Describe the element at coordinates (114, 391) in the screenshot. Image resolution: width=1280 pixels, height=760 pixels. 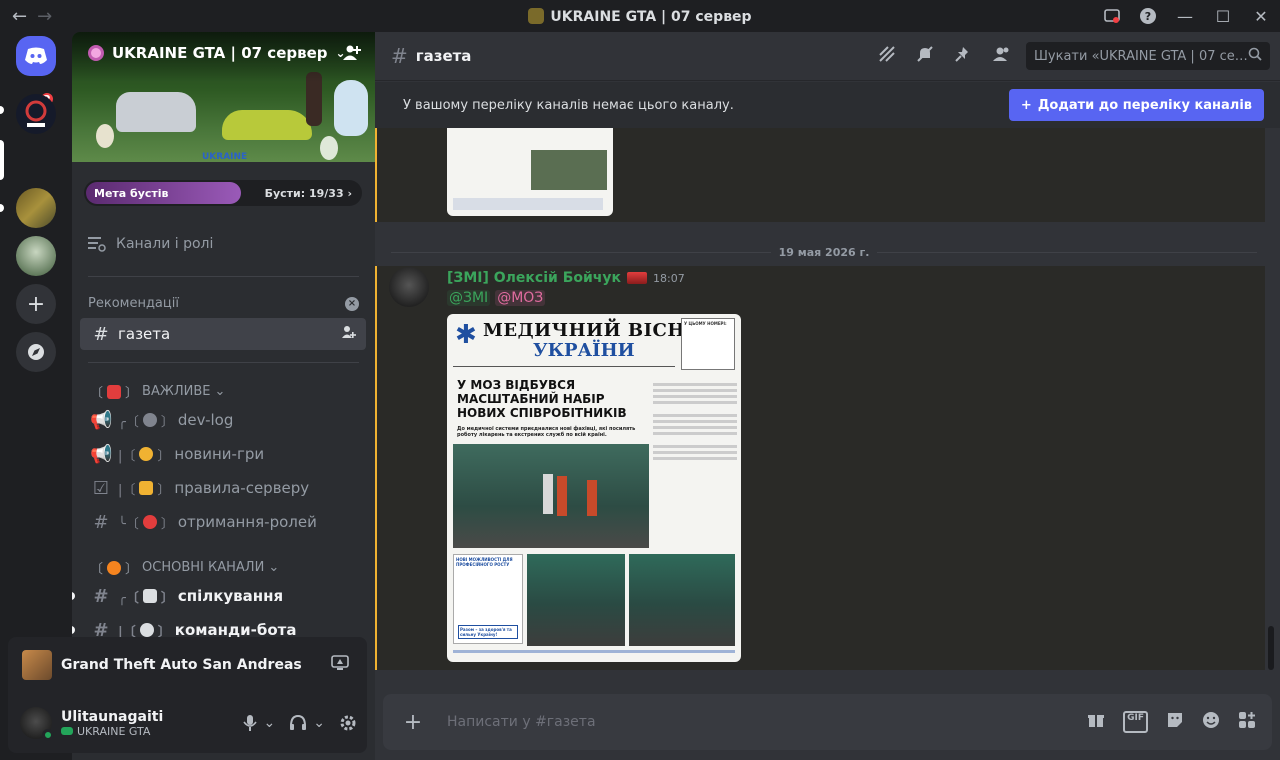
I see `exclamation-emoji-icon` at that location.